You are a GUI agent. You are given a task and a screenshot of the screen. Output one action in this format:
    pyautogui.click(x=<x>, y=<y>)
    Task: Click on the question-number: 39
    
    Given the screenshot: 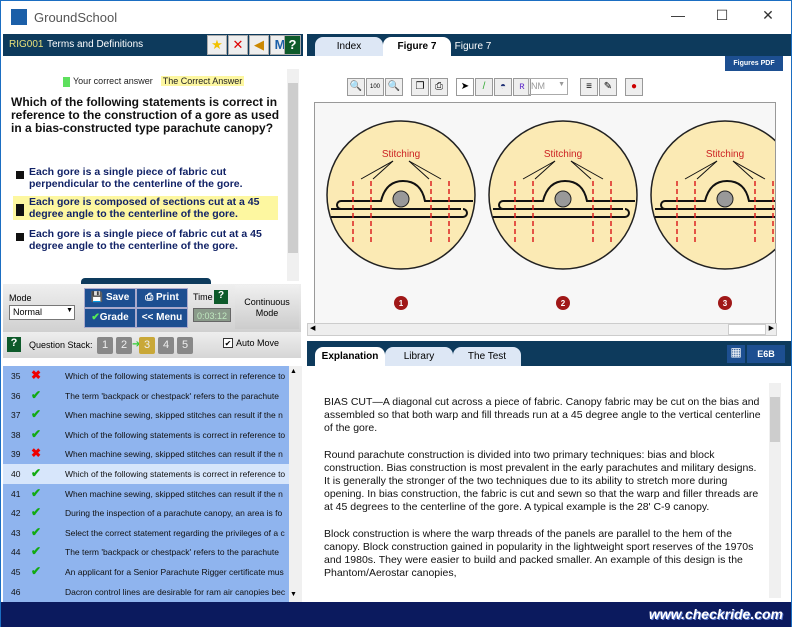 What is the action you would take?
    pyautogui.click(x=16, y=454)
    